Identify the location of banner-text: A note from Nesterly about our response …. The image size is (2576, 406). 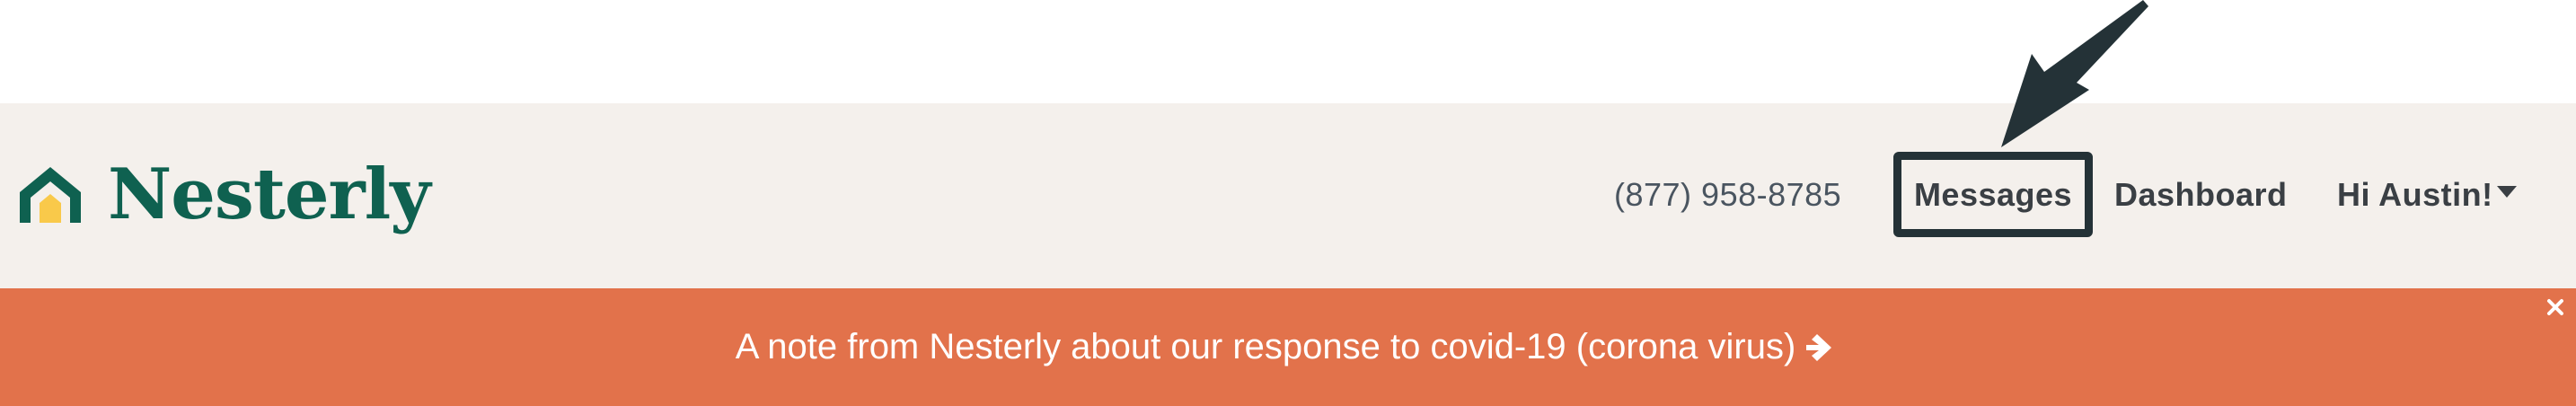
(1265, 346).